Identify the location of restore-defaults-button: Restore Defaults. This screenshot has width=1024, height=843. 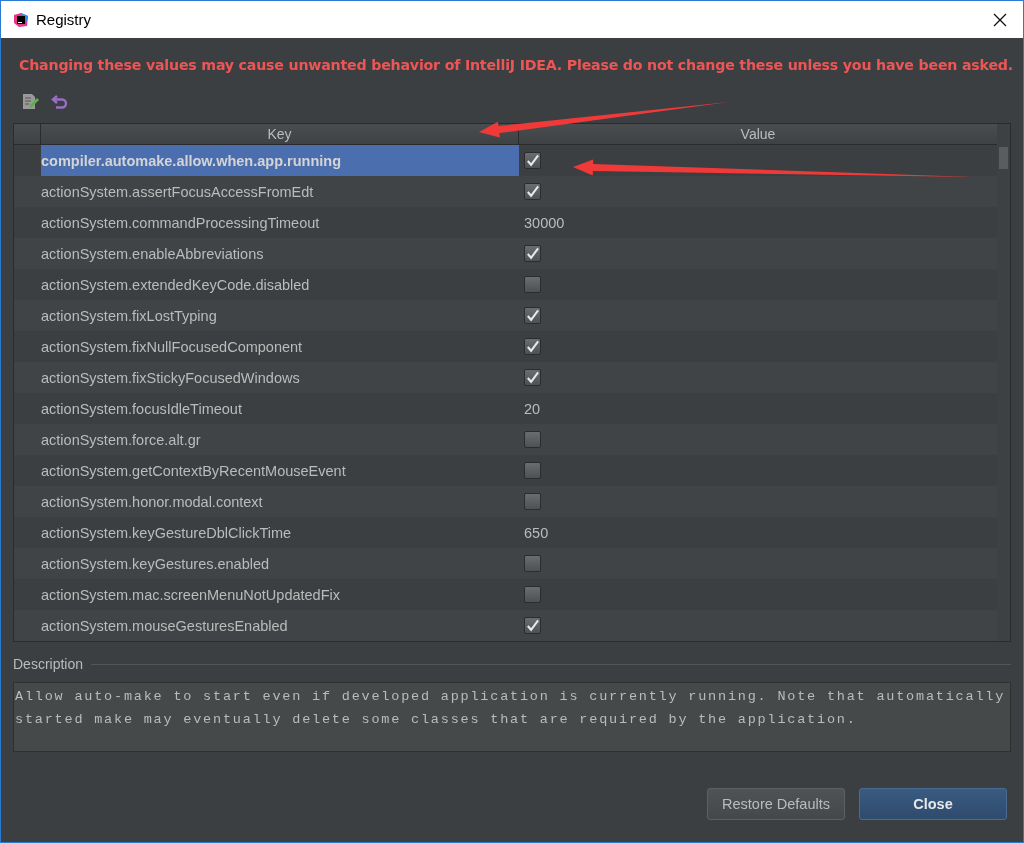
(776, 804).